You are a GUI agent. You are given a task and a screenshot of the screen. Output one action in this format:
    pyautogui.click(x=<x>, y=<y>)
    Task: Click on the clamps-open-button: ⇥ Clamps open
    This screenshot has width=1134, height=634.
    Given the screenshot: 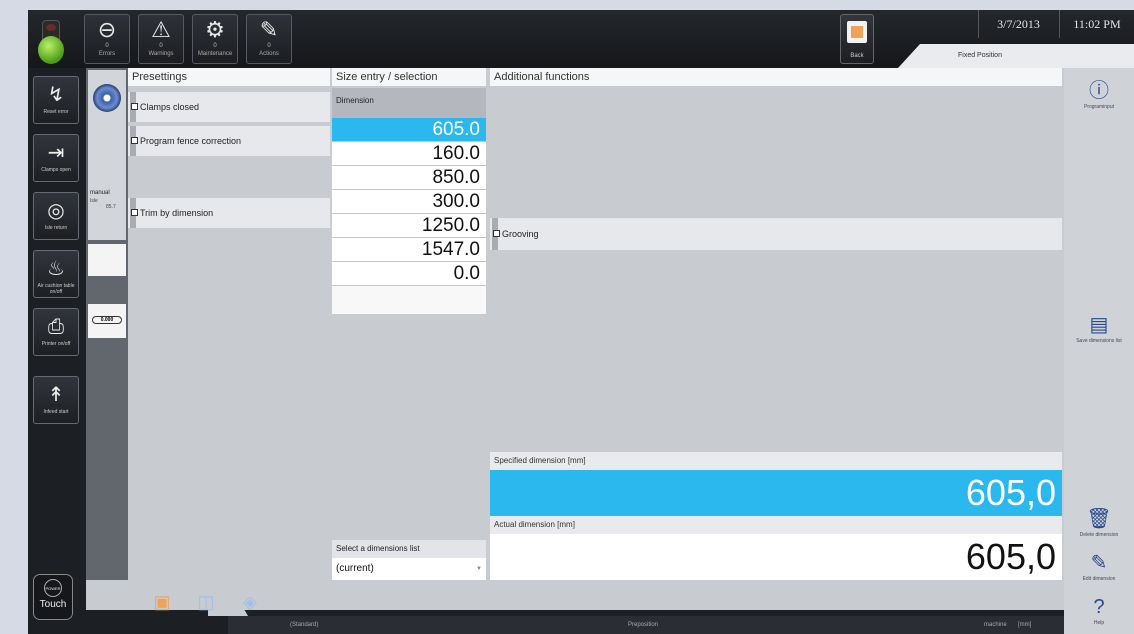 What is the action you would take?
    pyautogui.click(x=56, y=158)
    